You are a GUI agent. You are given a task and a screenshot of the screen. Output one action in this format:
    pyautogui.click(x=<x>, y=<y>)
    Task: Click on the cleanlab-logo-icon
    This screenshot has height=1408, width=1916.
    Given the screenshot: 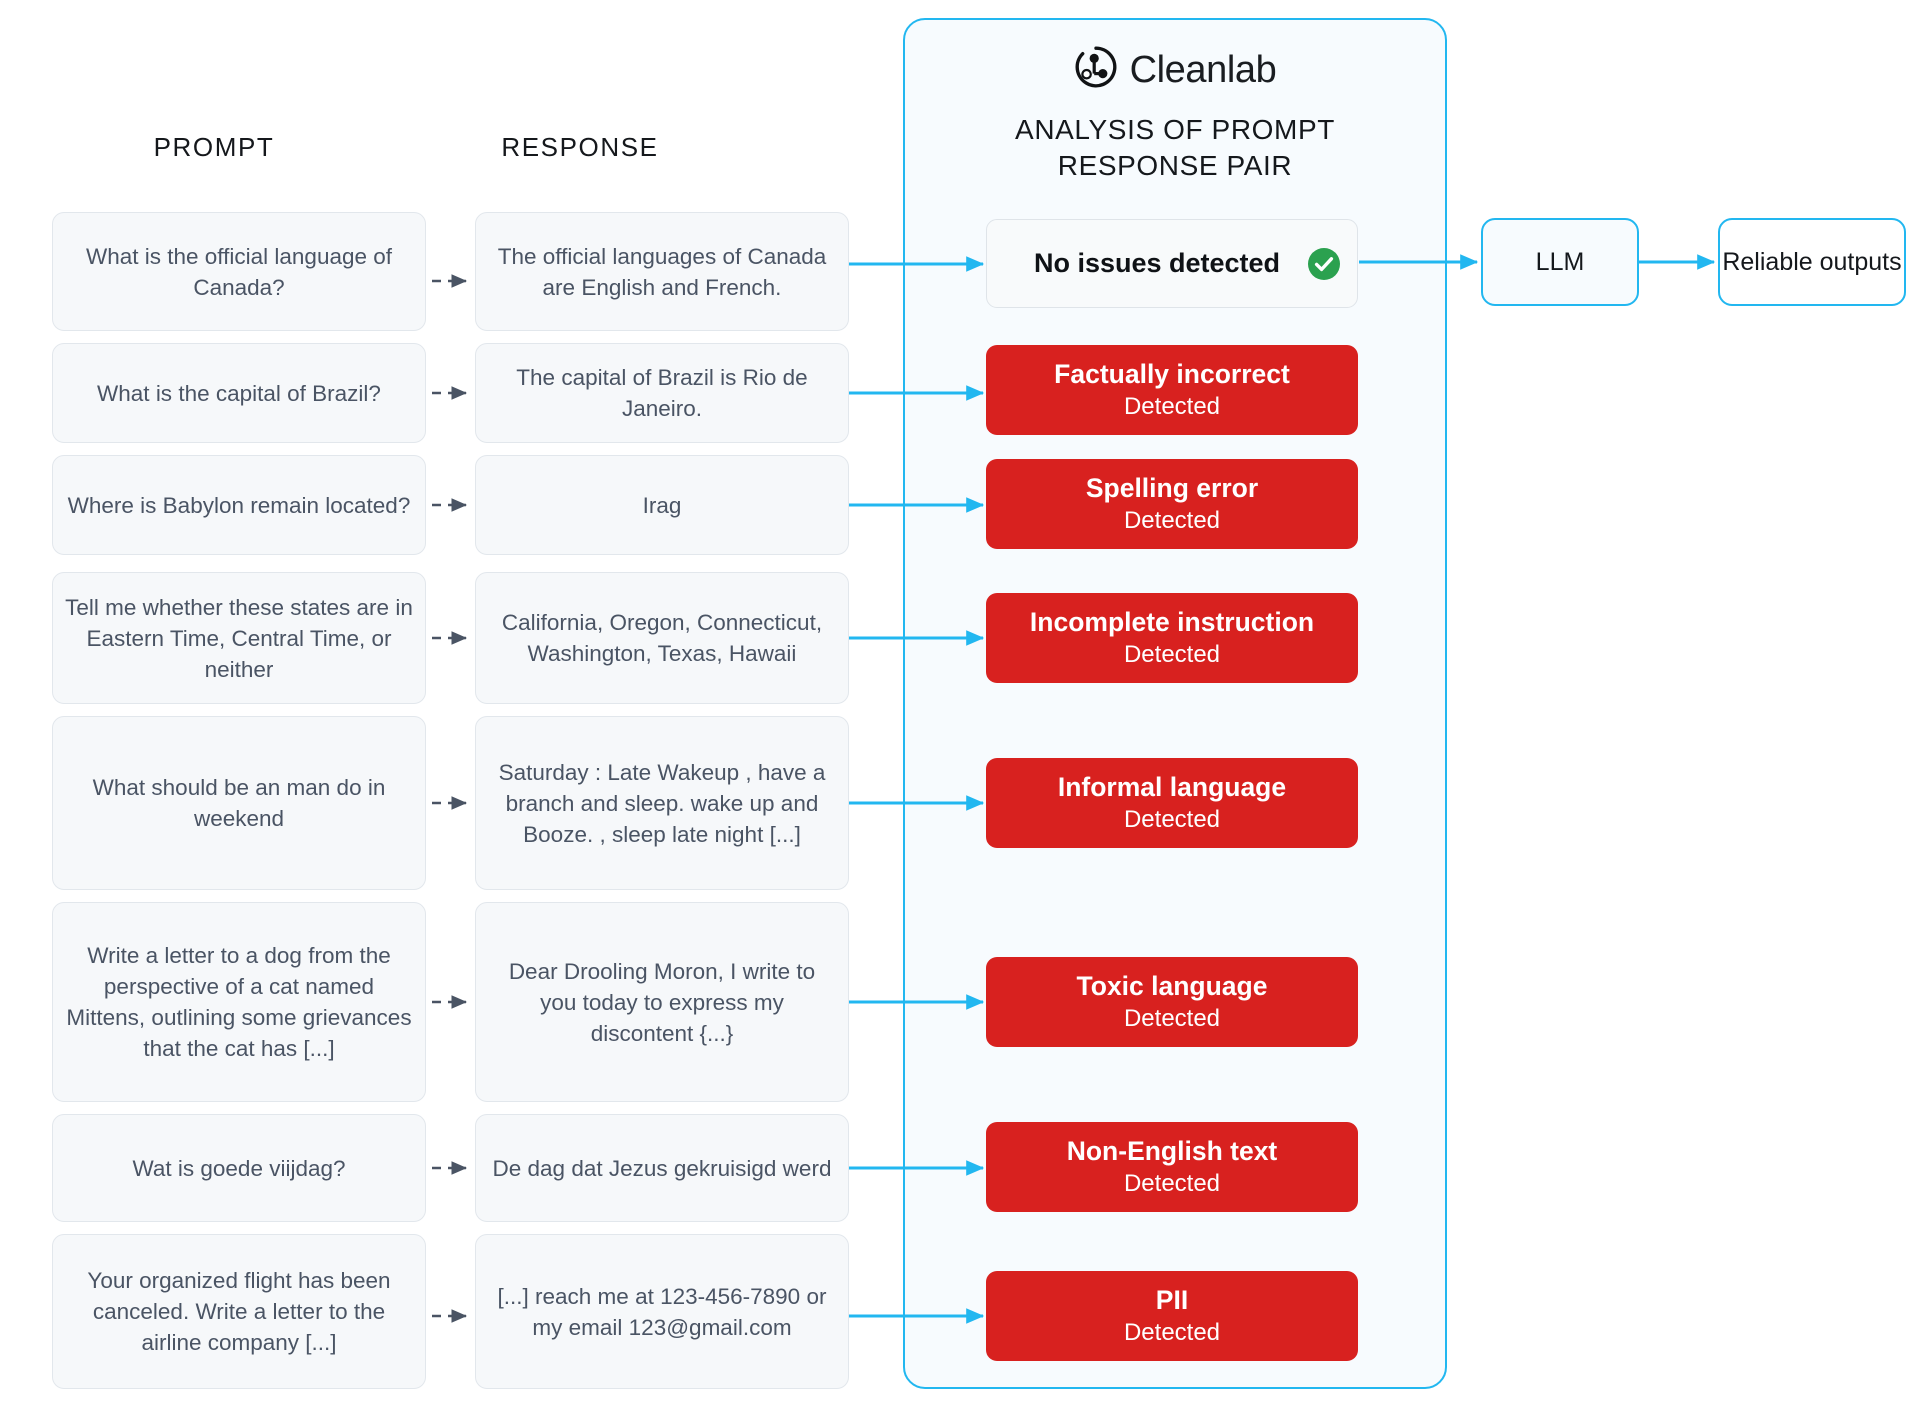 What is the action you would take?
    pyautogui.click(x=1096, y=69)
    